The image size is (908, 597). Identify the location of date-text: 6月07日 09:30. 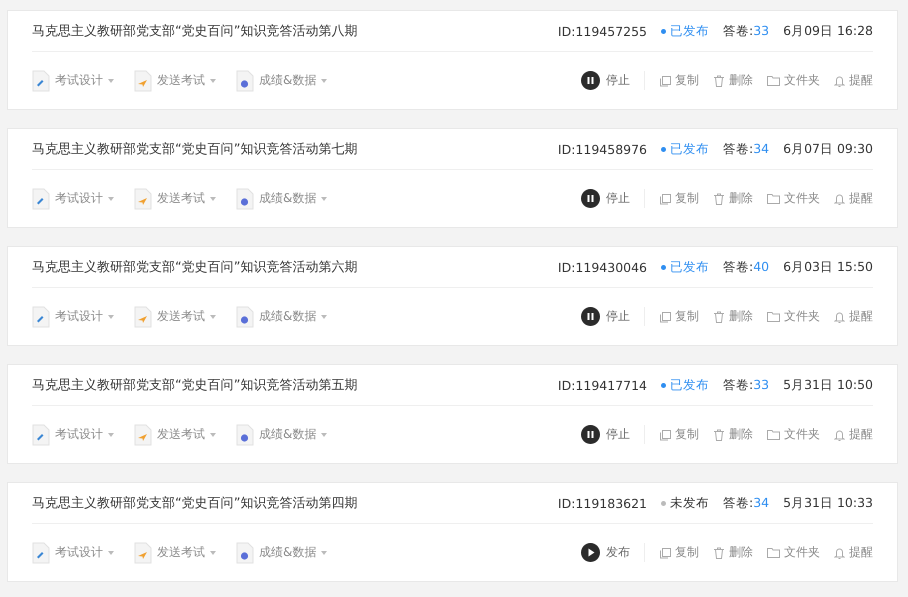
(828, 149).